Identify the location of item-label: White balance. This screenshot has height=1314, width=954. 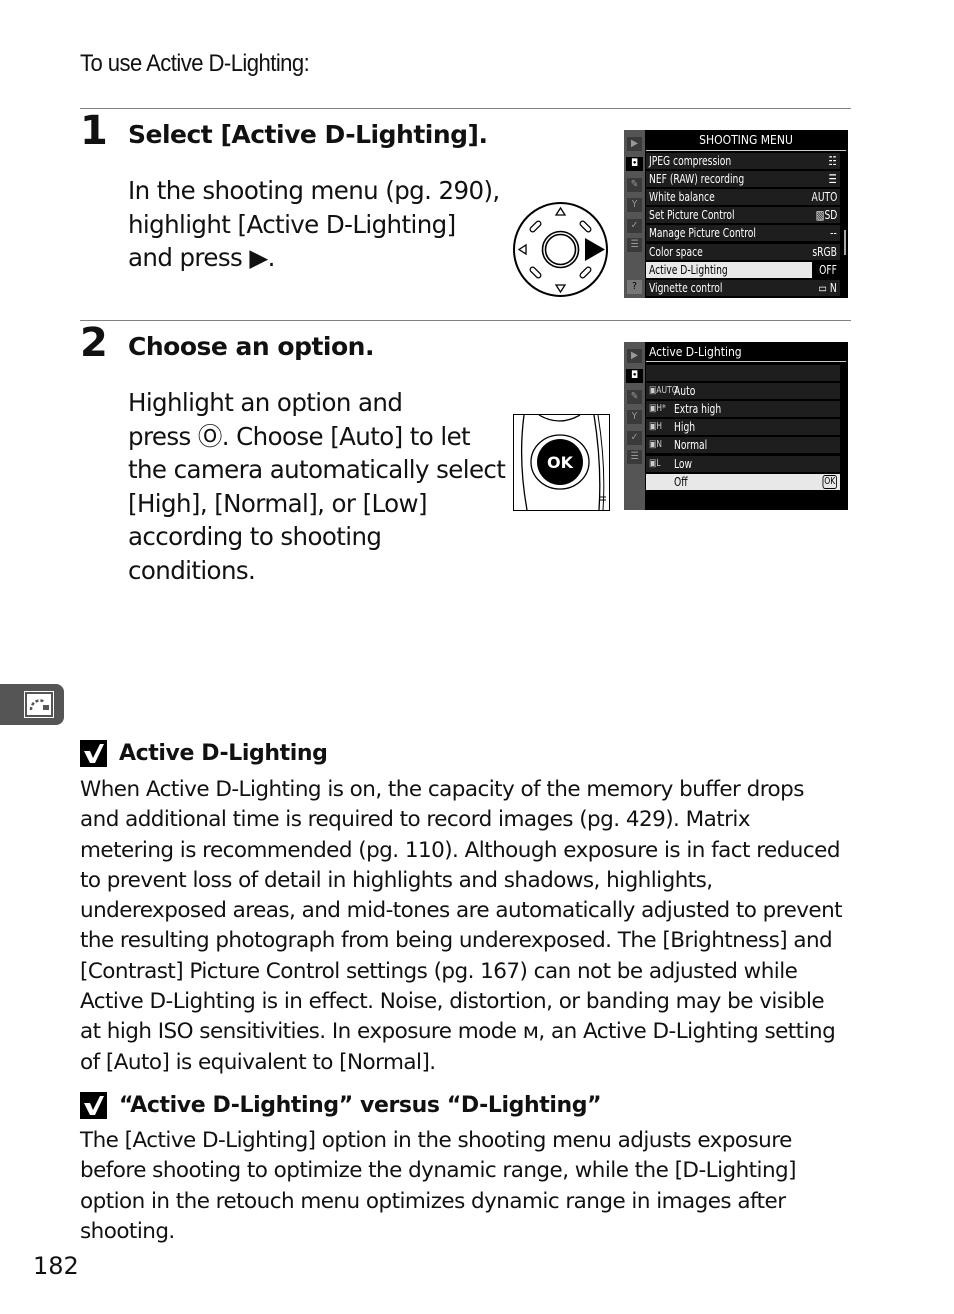
(682, 197).